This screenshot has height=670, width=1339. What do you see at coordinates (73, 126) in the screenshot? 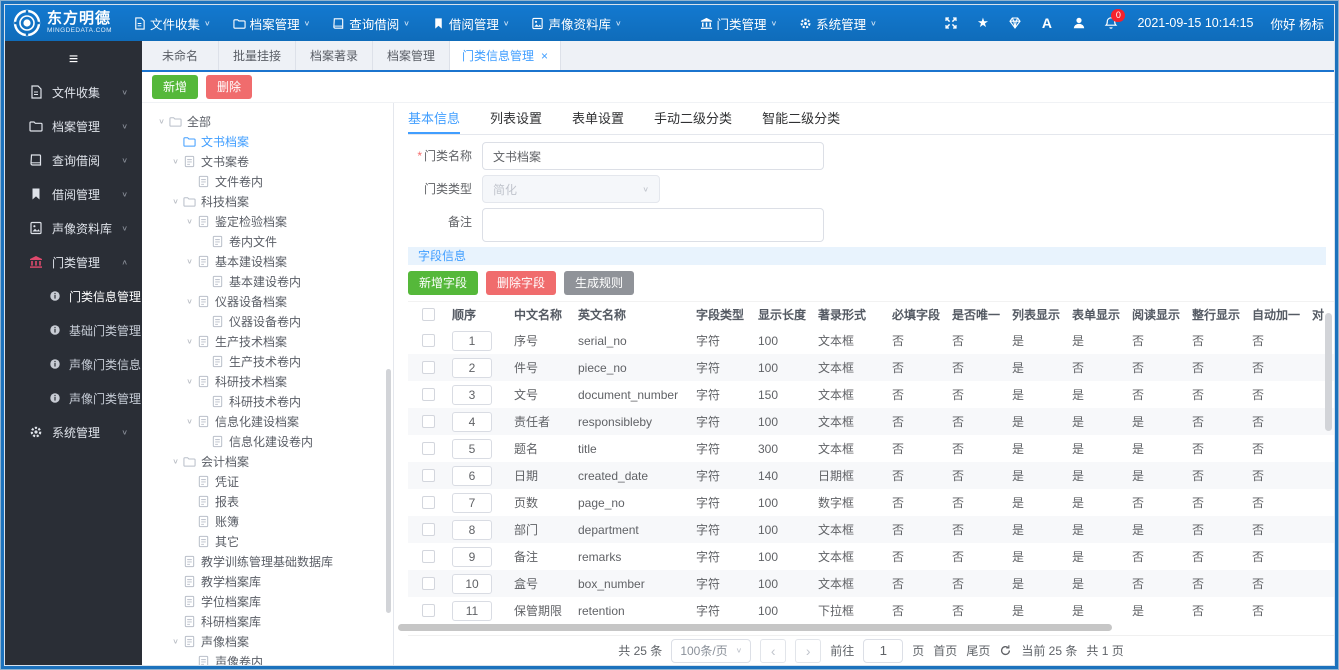
I see `sidebar-item-archive-manage: 档案管理 ∨` at bounding box center [73, 126].